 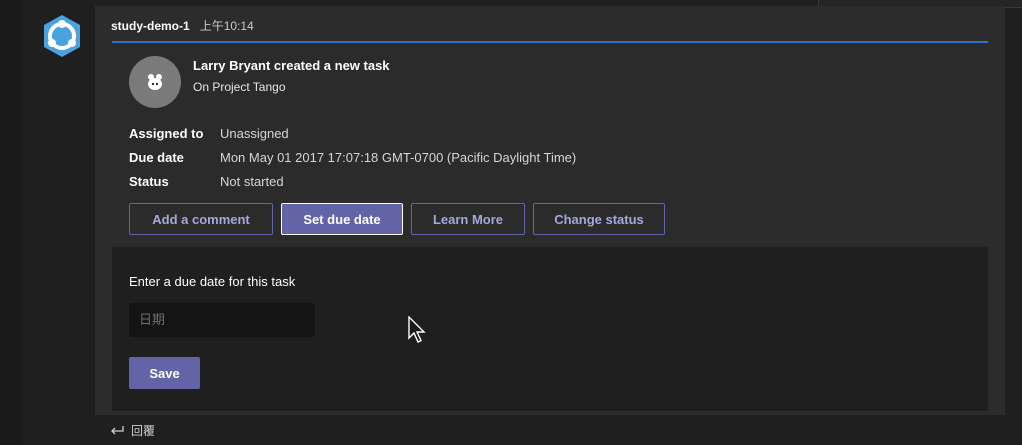 I want to click on fact-label: Assigned to, so click(x=166, y=133).